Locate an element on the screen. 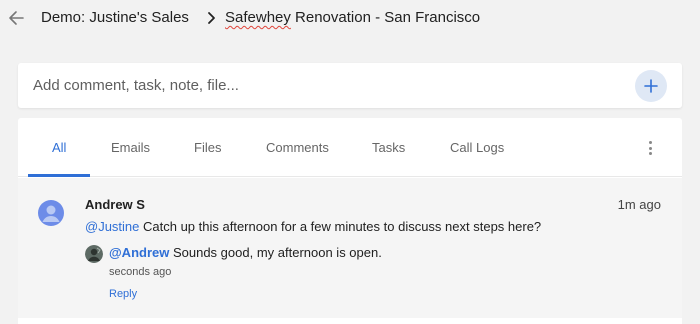 The height and width of the screenshot is (324, 700). reply-mention-link: @Andrew is located at coordinates (139, 252).